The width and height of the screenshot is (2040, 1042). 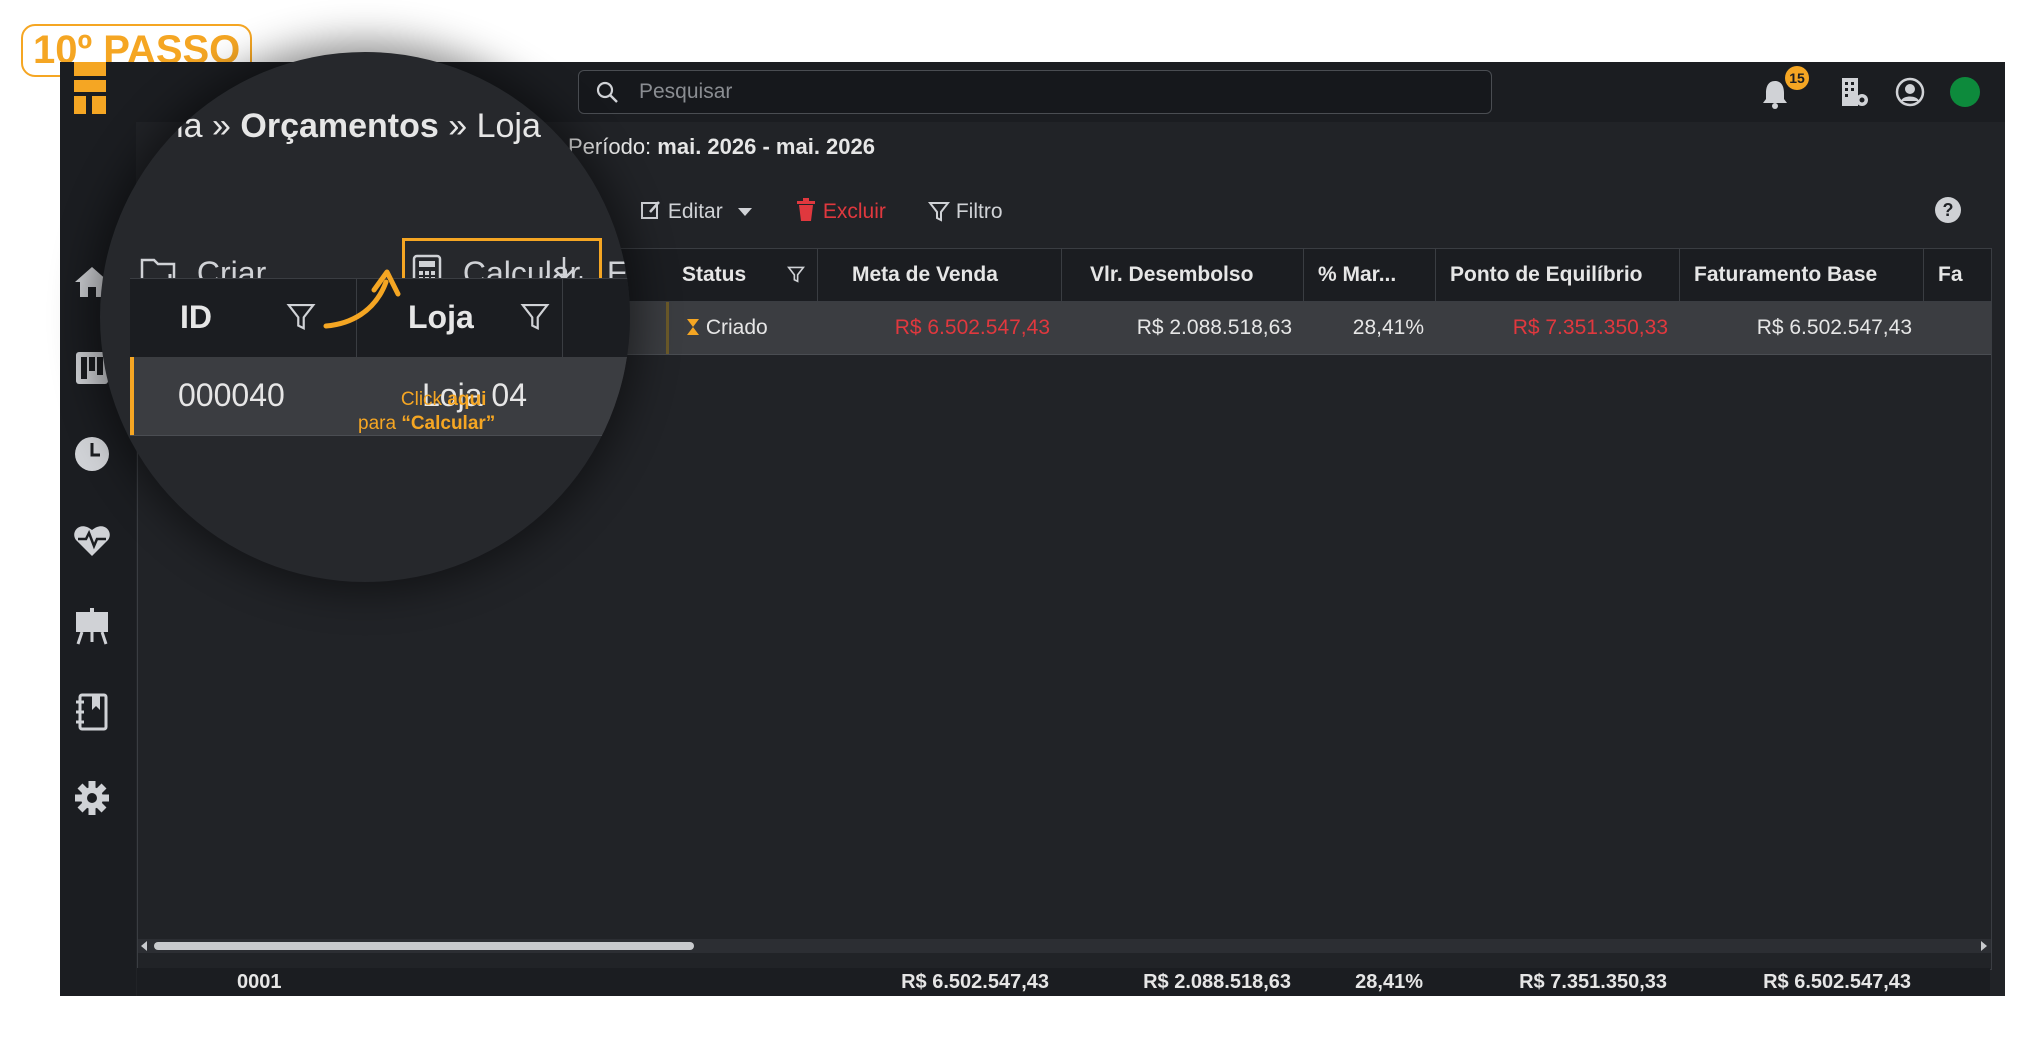 What do you see at coordinates (259, 982) in the screenshot?
I see `footer-count: 0001` at bounding box center [259, 982].